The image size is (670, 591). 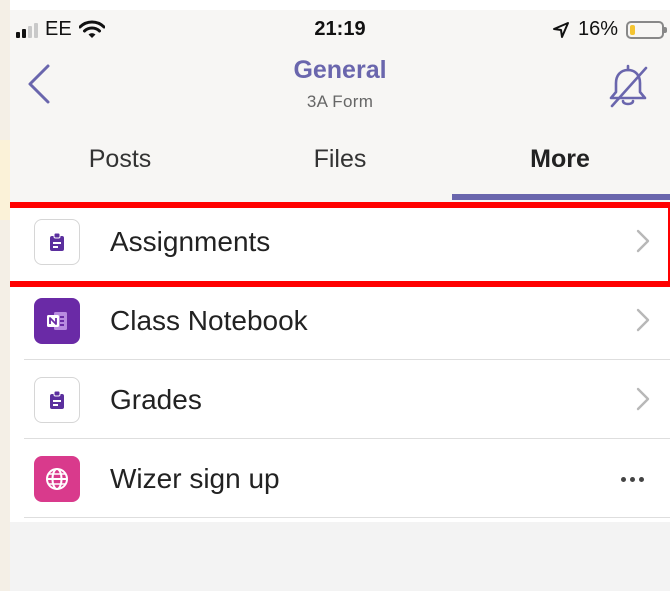 I want to click on grades-icon, so click(x=57, y=400).